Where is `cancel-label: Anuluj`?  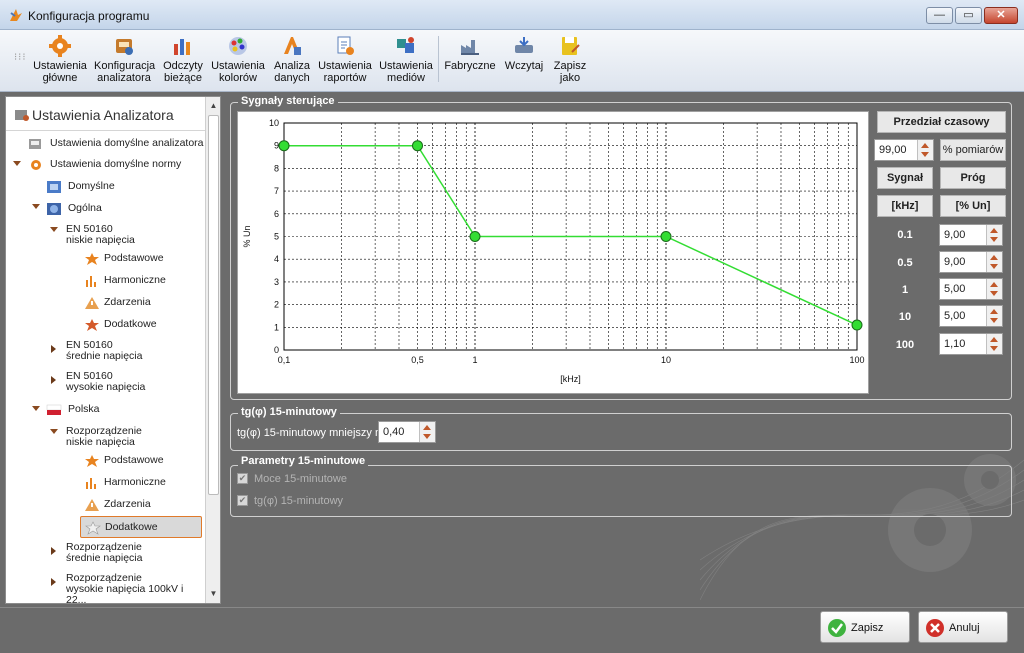 cancel-label: Anuluj is located at coordinates (964, 628).